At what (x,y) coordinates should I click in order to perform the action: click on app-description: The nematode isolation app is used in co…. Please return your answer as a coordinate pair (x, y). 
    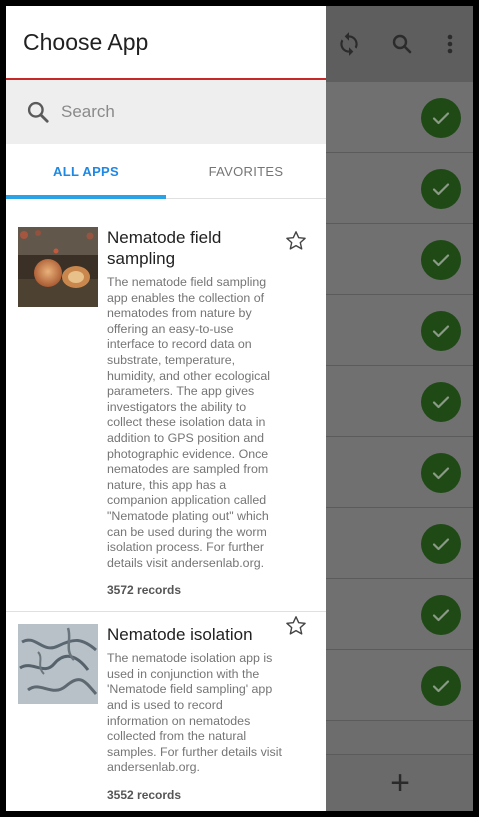
    Looking at the image, I should click on (194, 713).